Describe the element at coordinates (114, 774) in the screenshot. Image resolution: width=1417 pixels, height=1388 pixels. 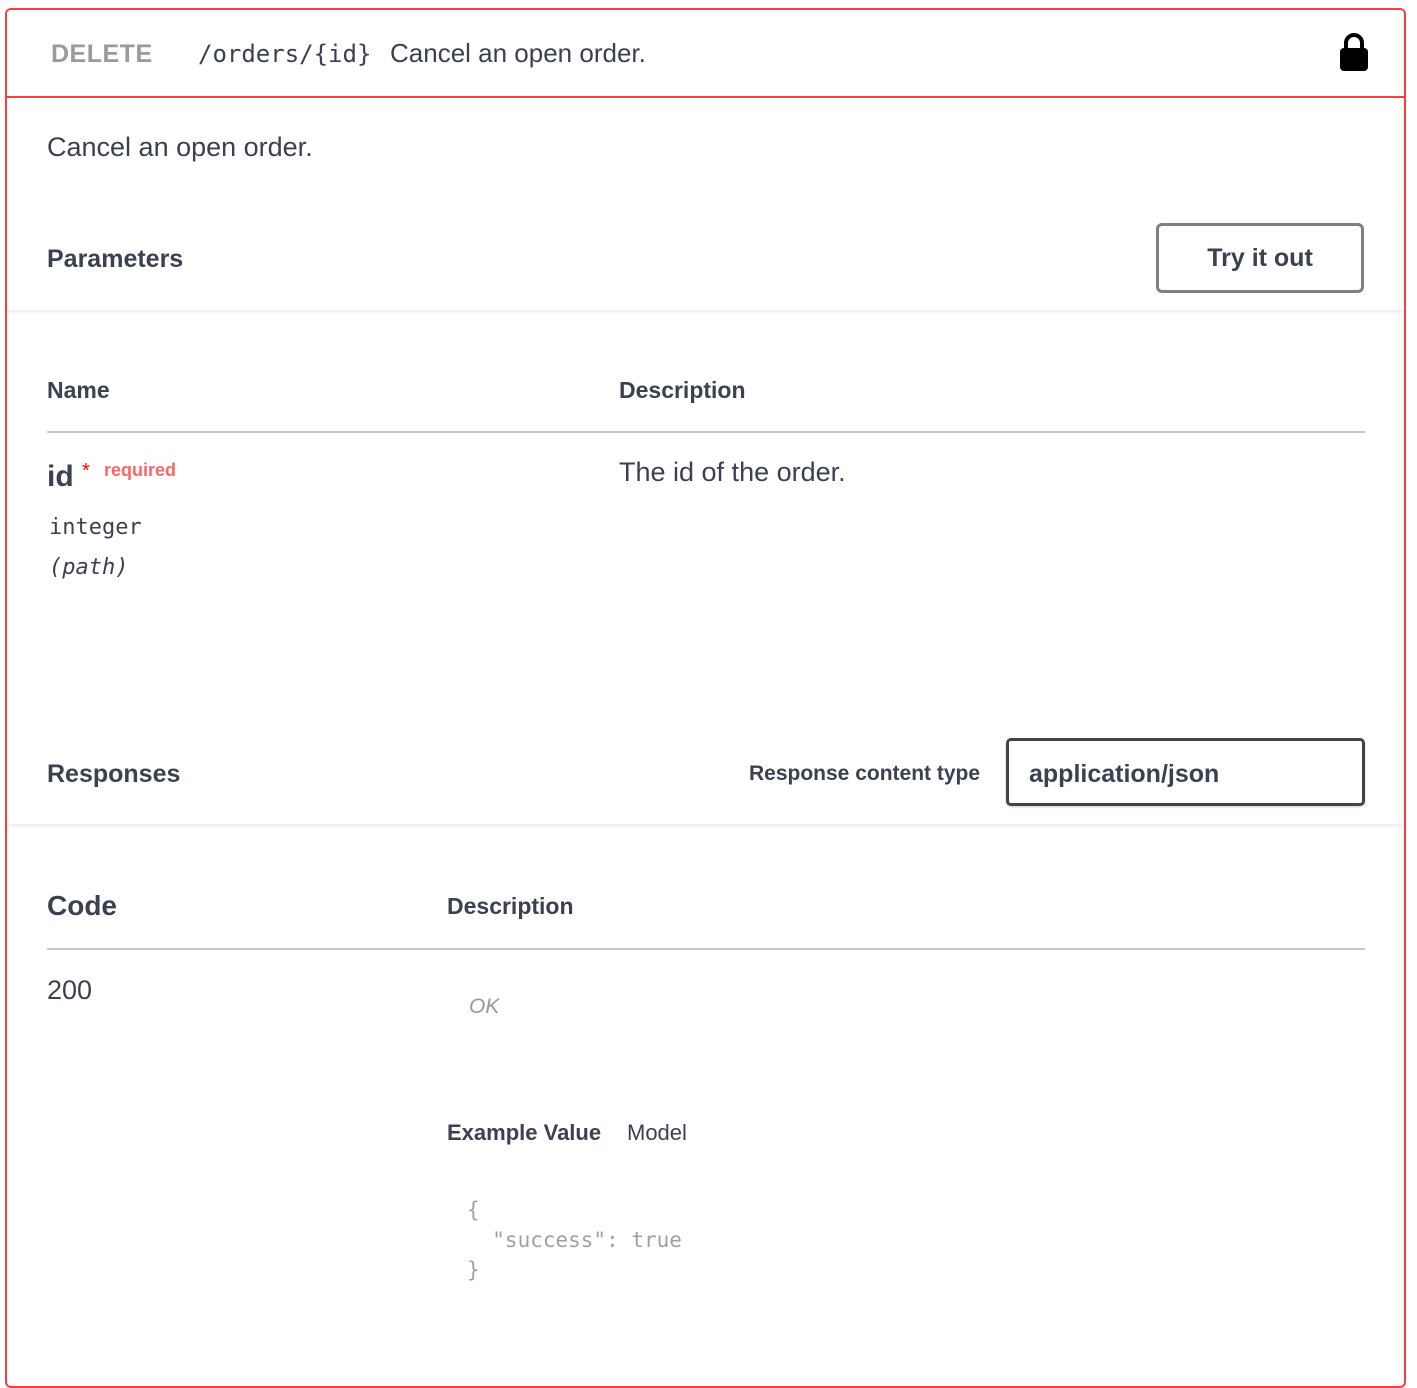
I see `responses-title: Responses` at that location.